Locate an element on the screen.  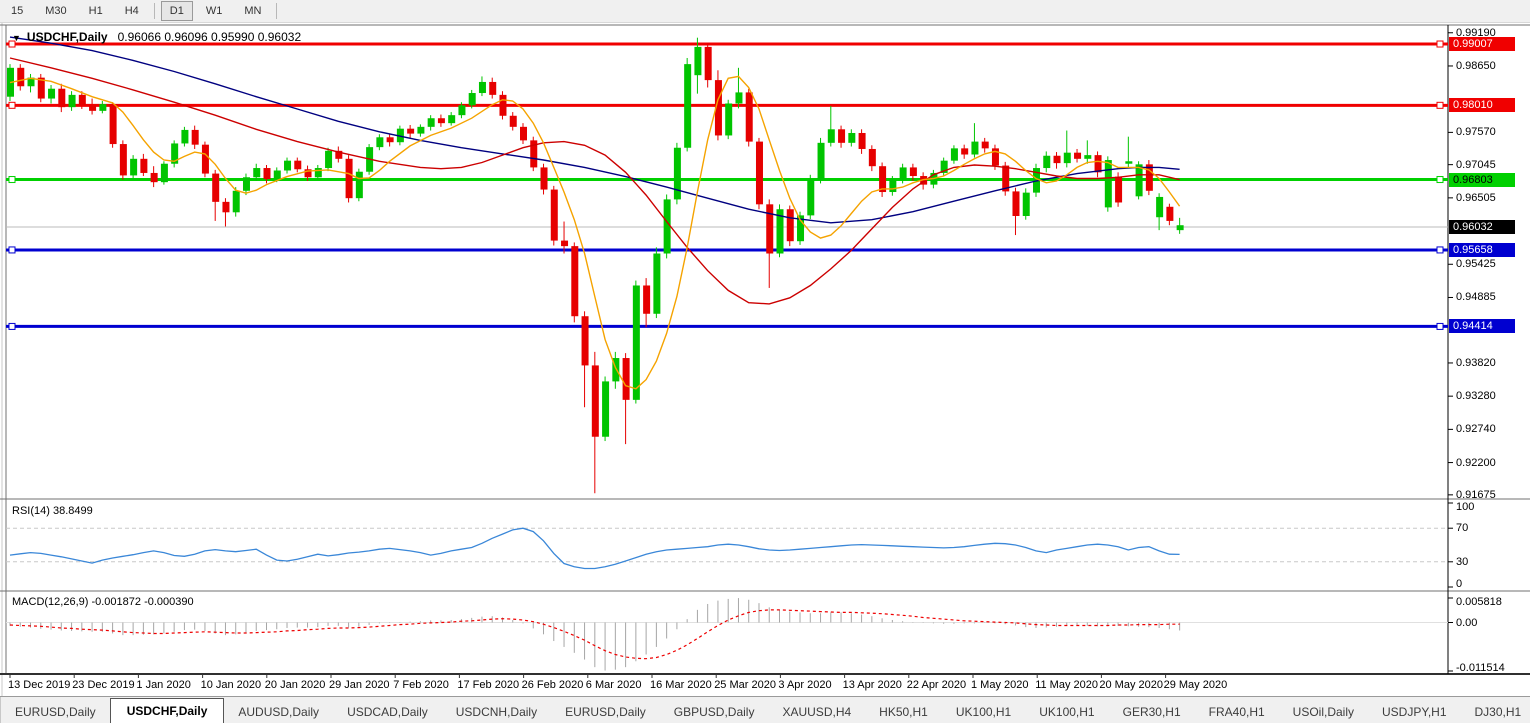
price-level-badge: 0.99007 is located at coordinates (1482, 44).